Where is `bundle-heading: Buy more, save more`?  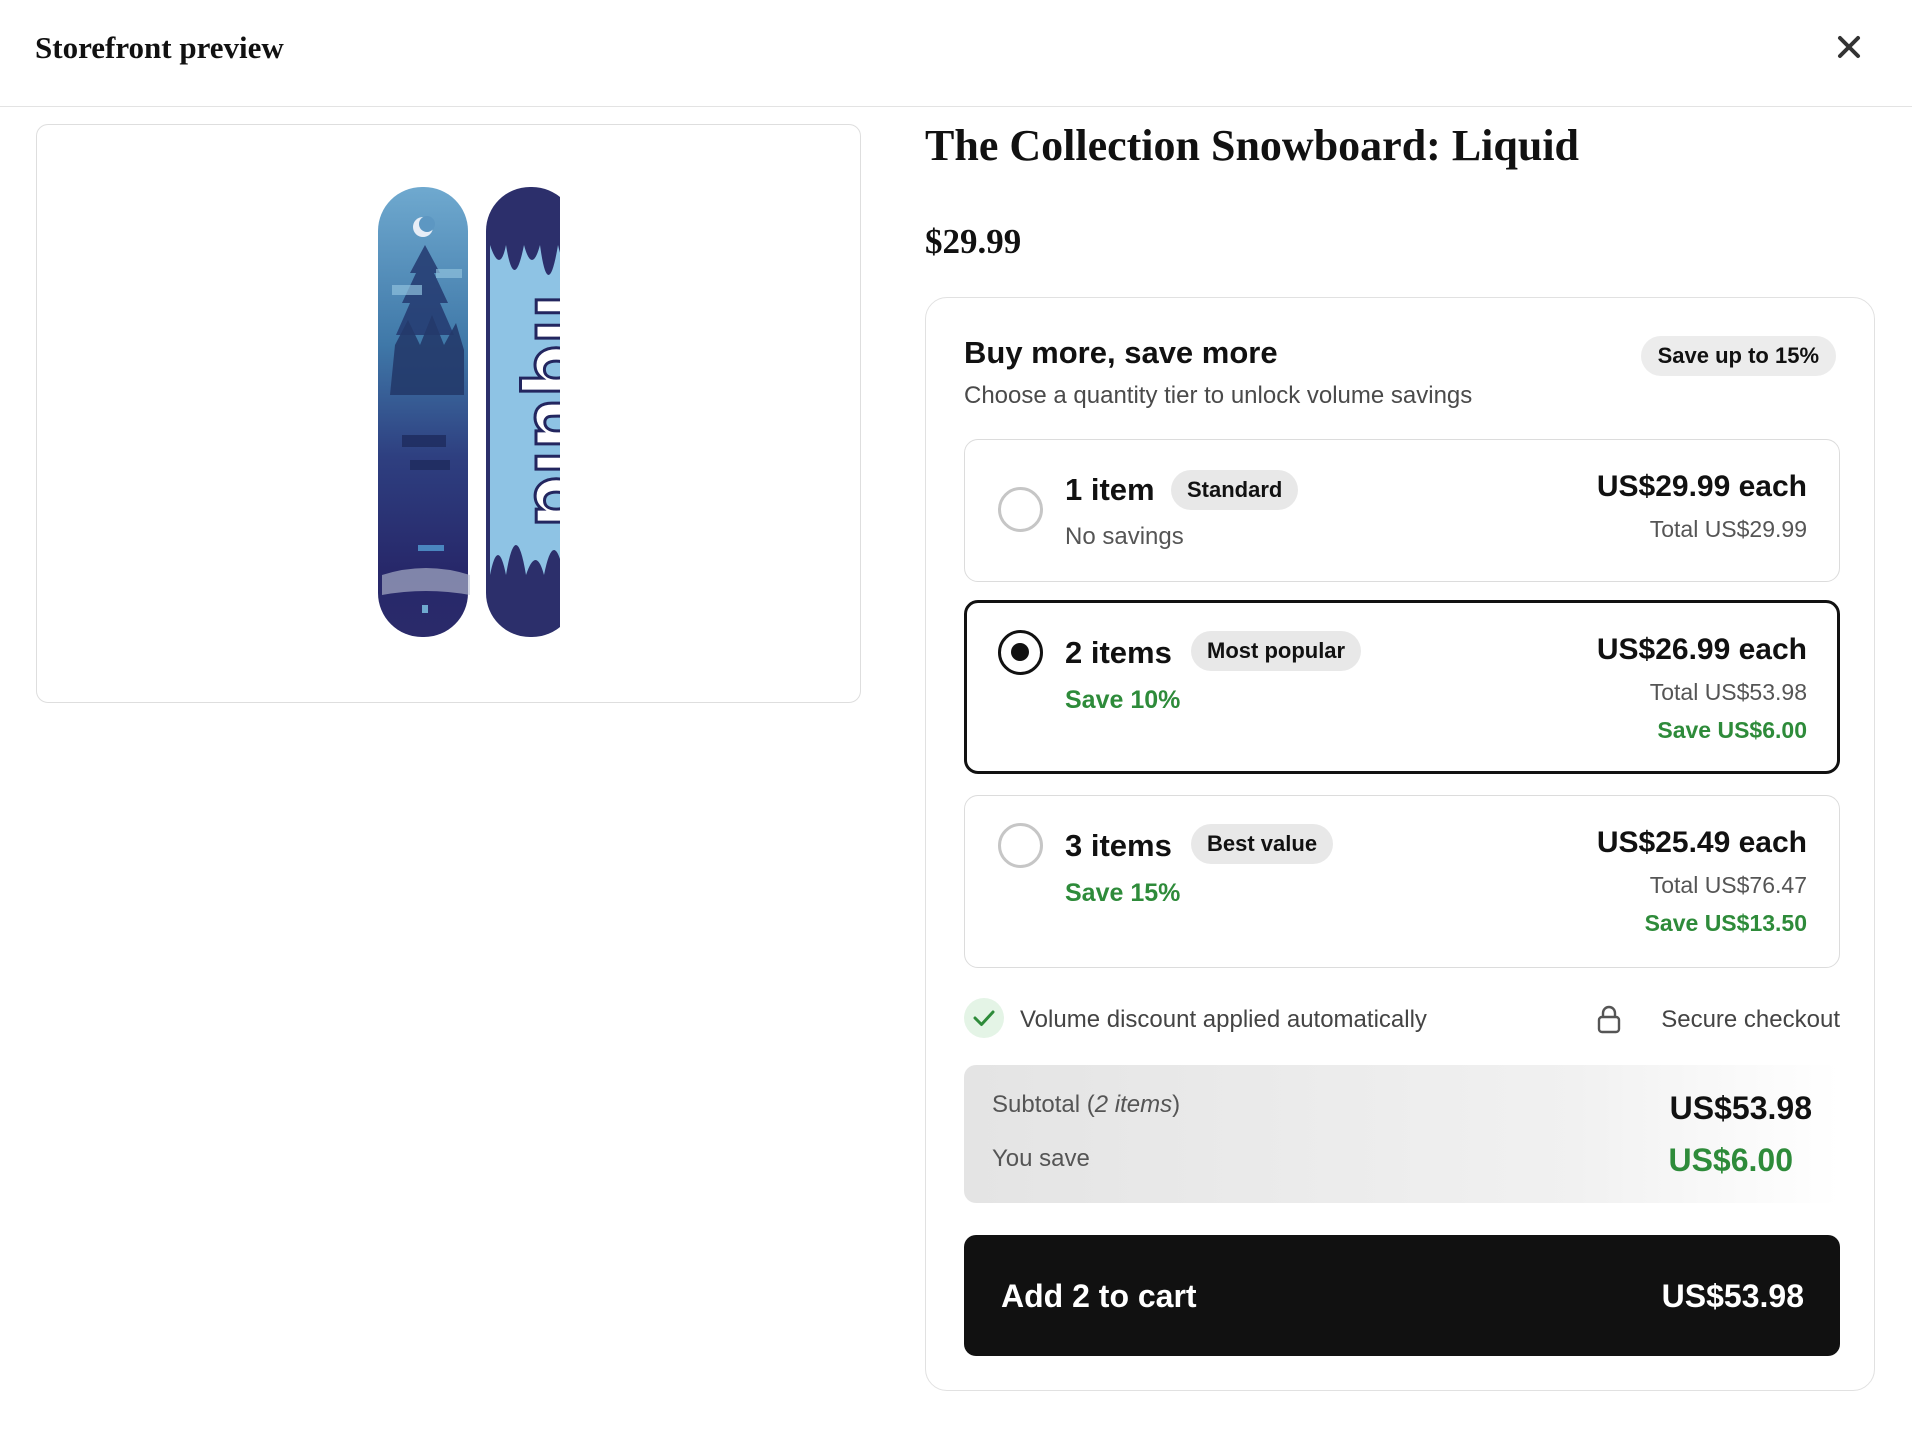 bundle-heading: Buy more, save more is located at coordinates (1121, 352).